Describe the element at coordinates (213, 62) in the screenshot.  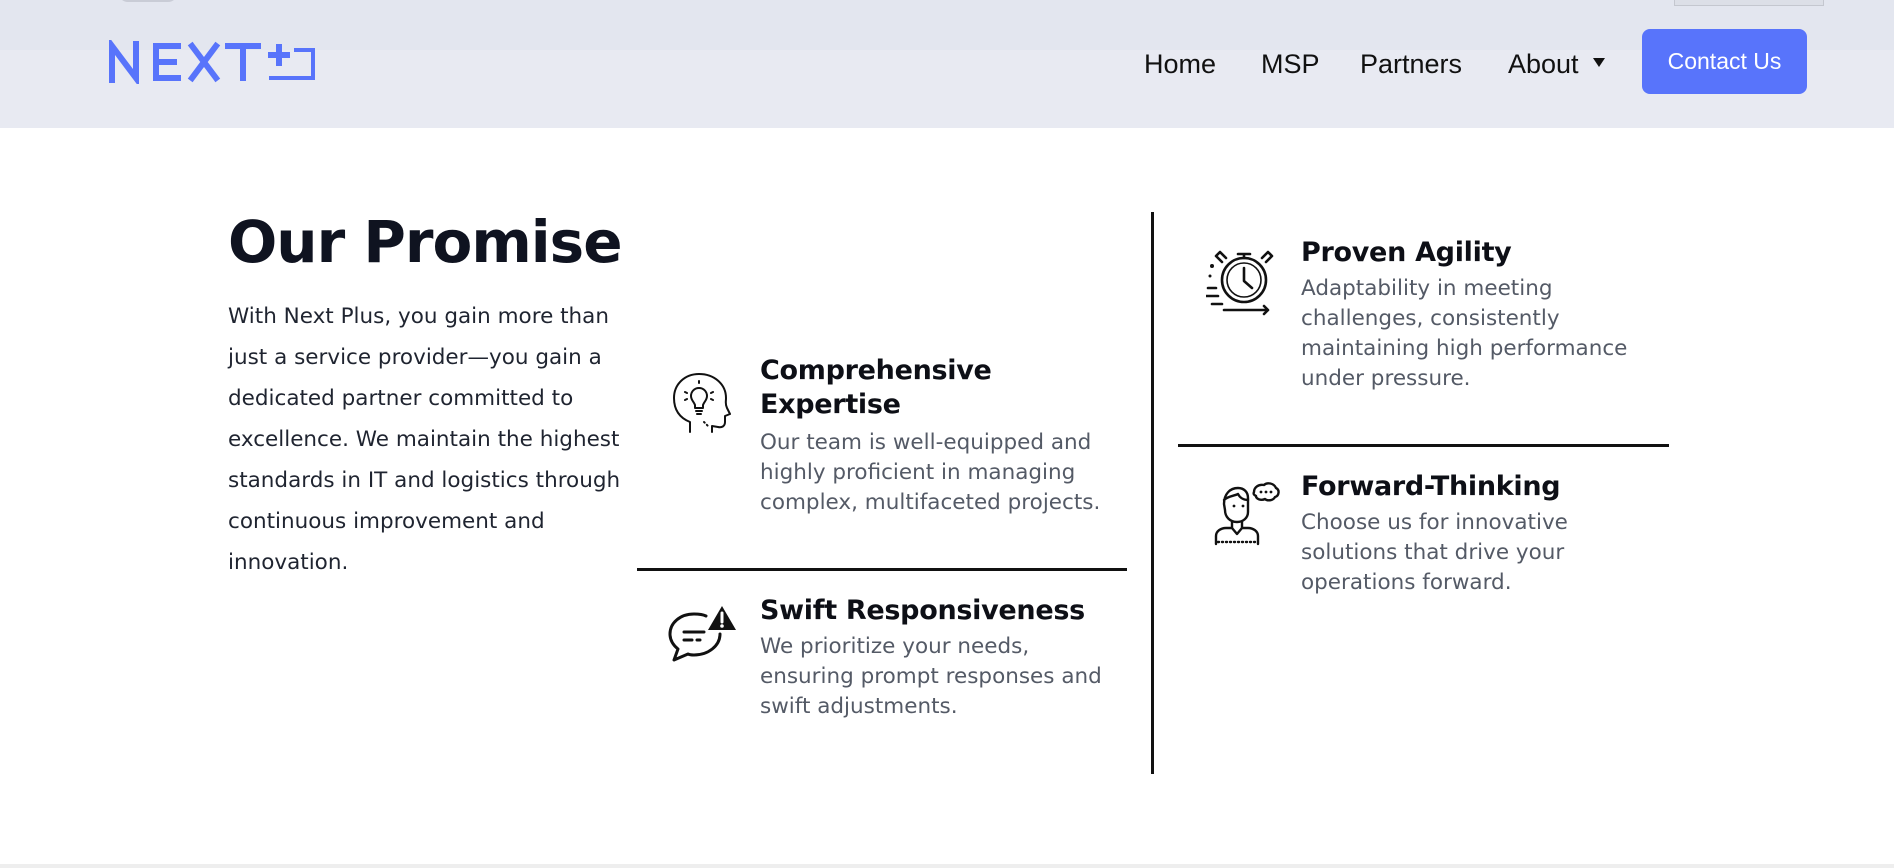
I see `logo-icon` at that location.